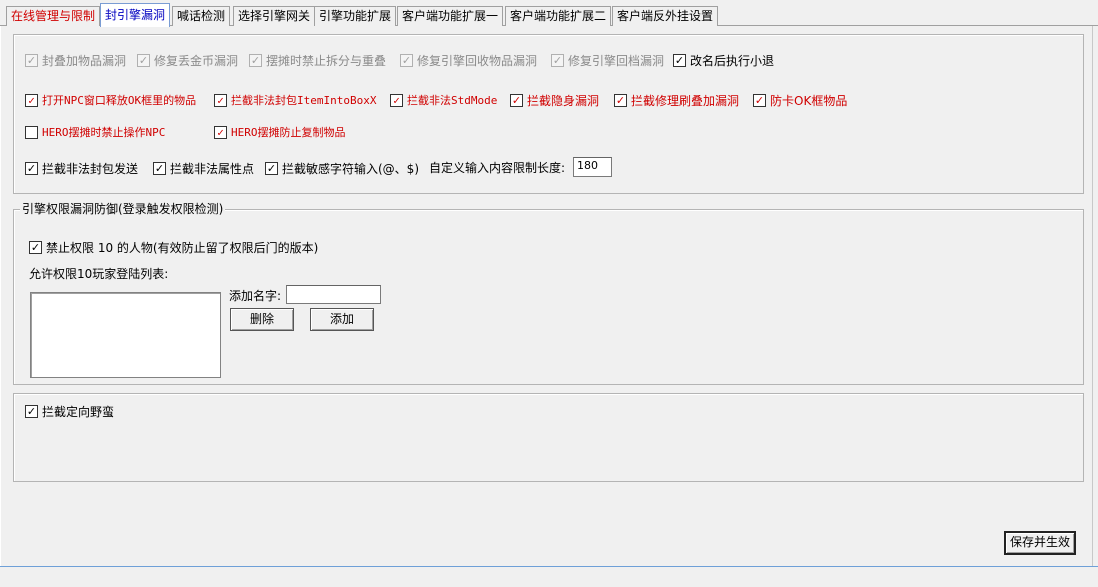 The image size is (1098, 587). Describe the element at coordinates (350, 168) in the screenshot. I see `option-label: 拦截敏感字符输入(@、$)` at that location.